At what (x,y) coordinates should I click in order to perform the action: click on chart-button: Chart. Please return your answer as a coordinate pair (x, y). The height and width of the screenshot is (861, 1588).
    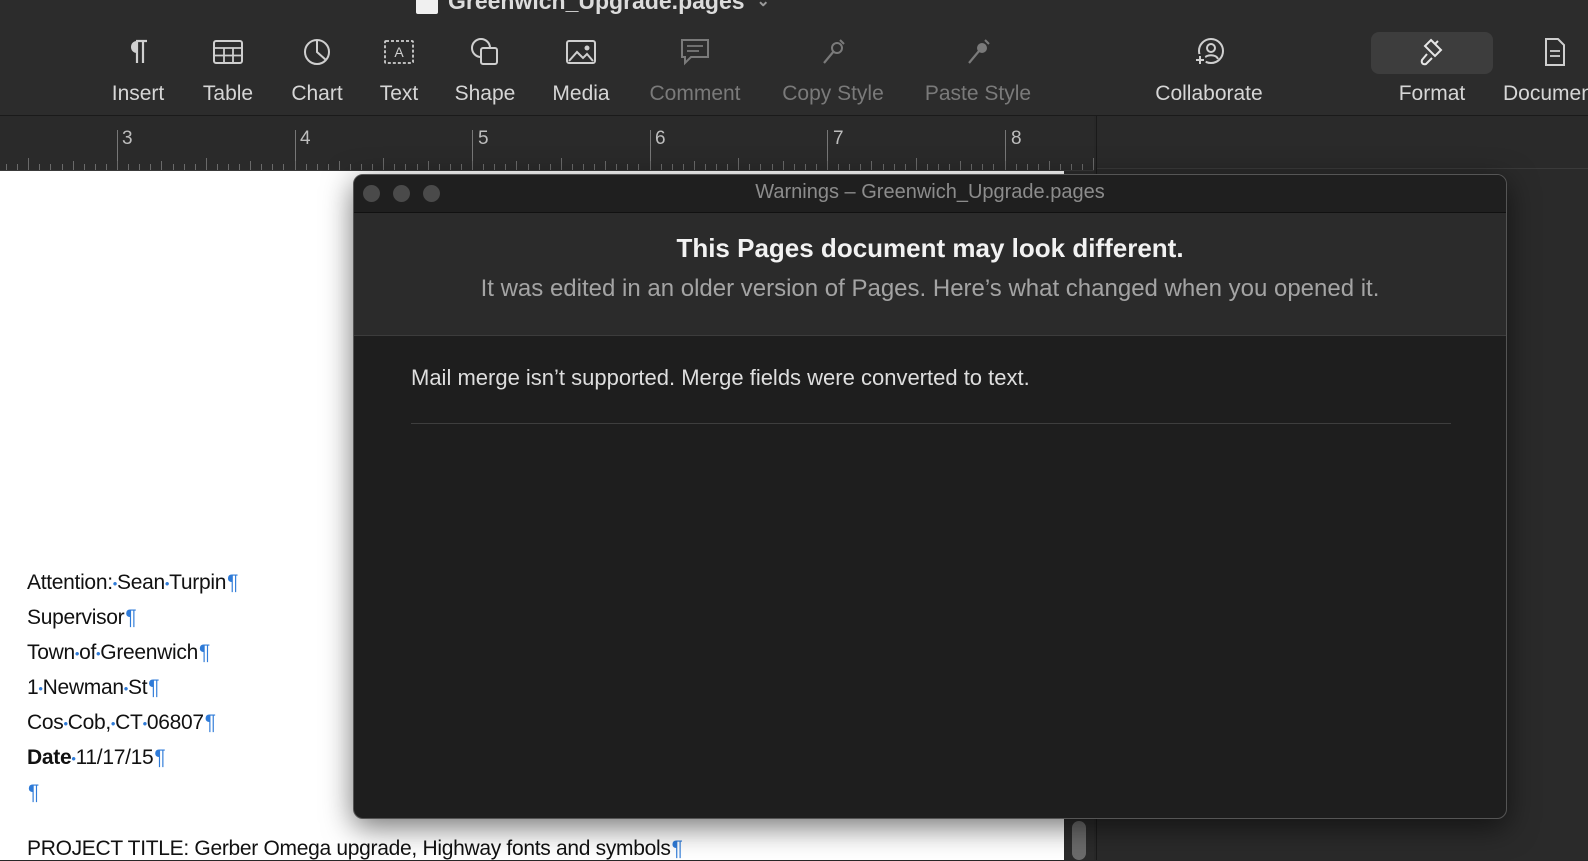
    Looking at the image, I should click on (317, 72).